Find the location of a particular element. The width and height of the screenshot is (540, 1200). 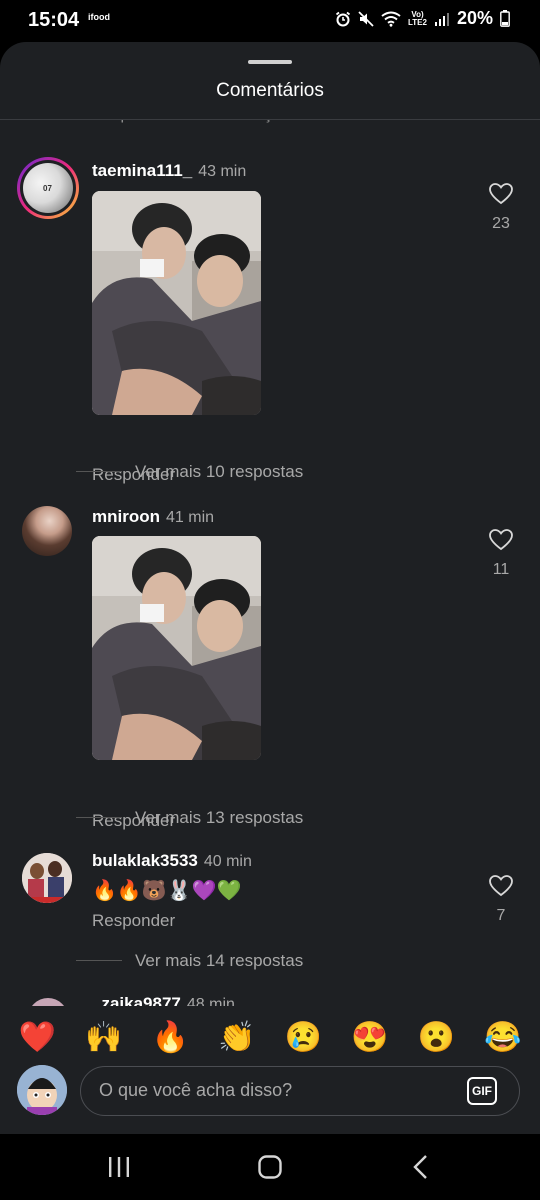

drag-handle is located at coordinates (270, 62).